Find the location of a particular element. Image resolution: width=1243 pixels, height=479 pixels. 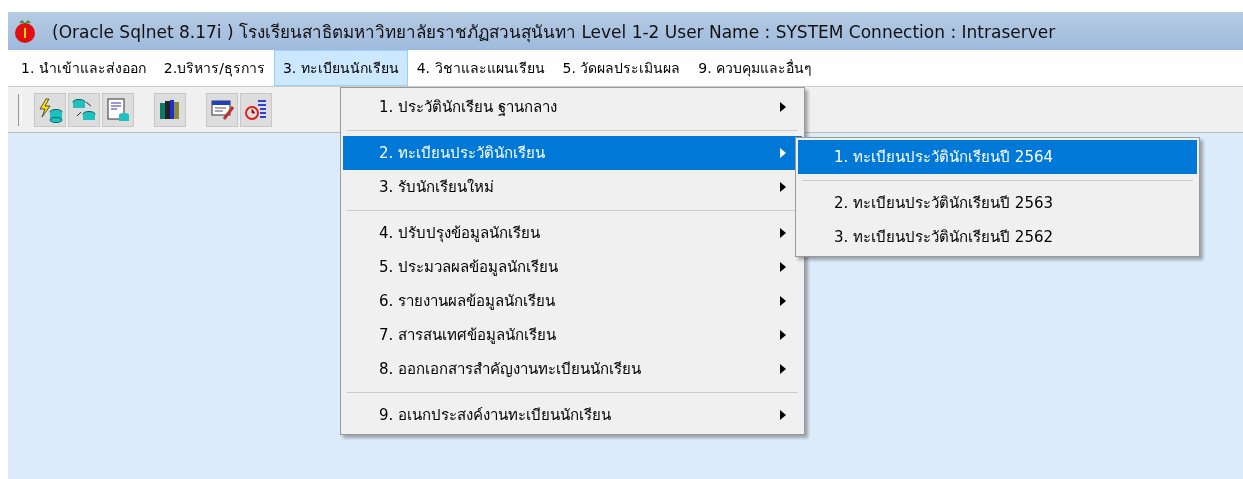

menu-item: 3. ทะเบียนนักเรียน is located at coordinates (340, 68).